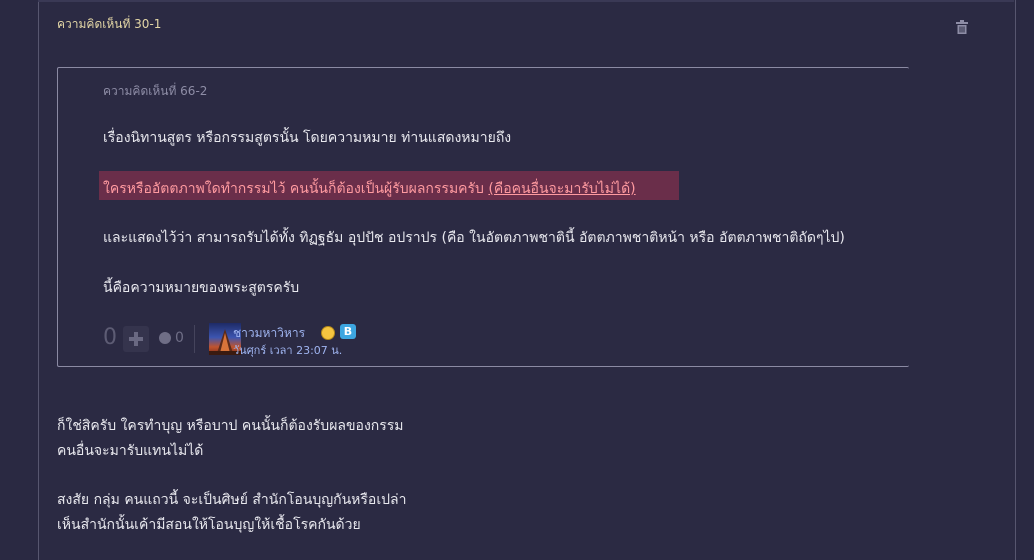 The height and width of the screenshot is (560, 1034). Describe the element at coordinates (136, 339) in the screenshot. I see `plus-vote-button` at that location.